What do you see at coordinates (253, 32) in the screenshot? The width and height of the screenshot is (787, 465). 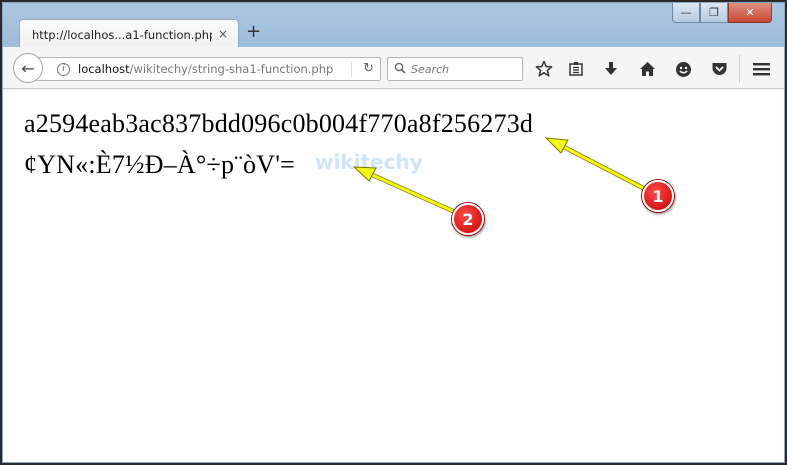 I see `new-tab-button: +` at bounding box center [253, 32].